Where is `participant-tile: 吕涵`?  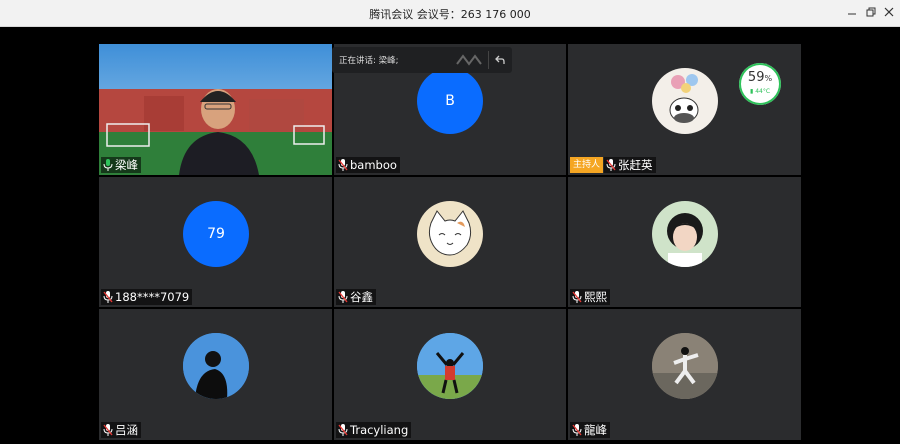
participant-tile: 吕涵 is located at coordinates (215, 374).